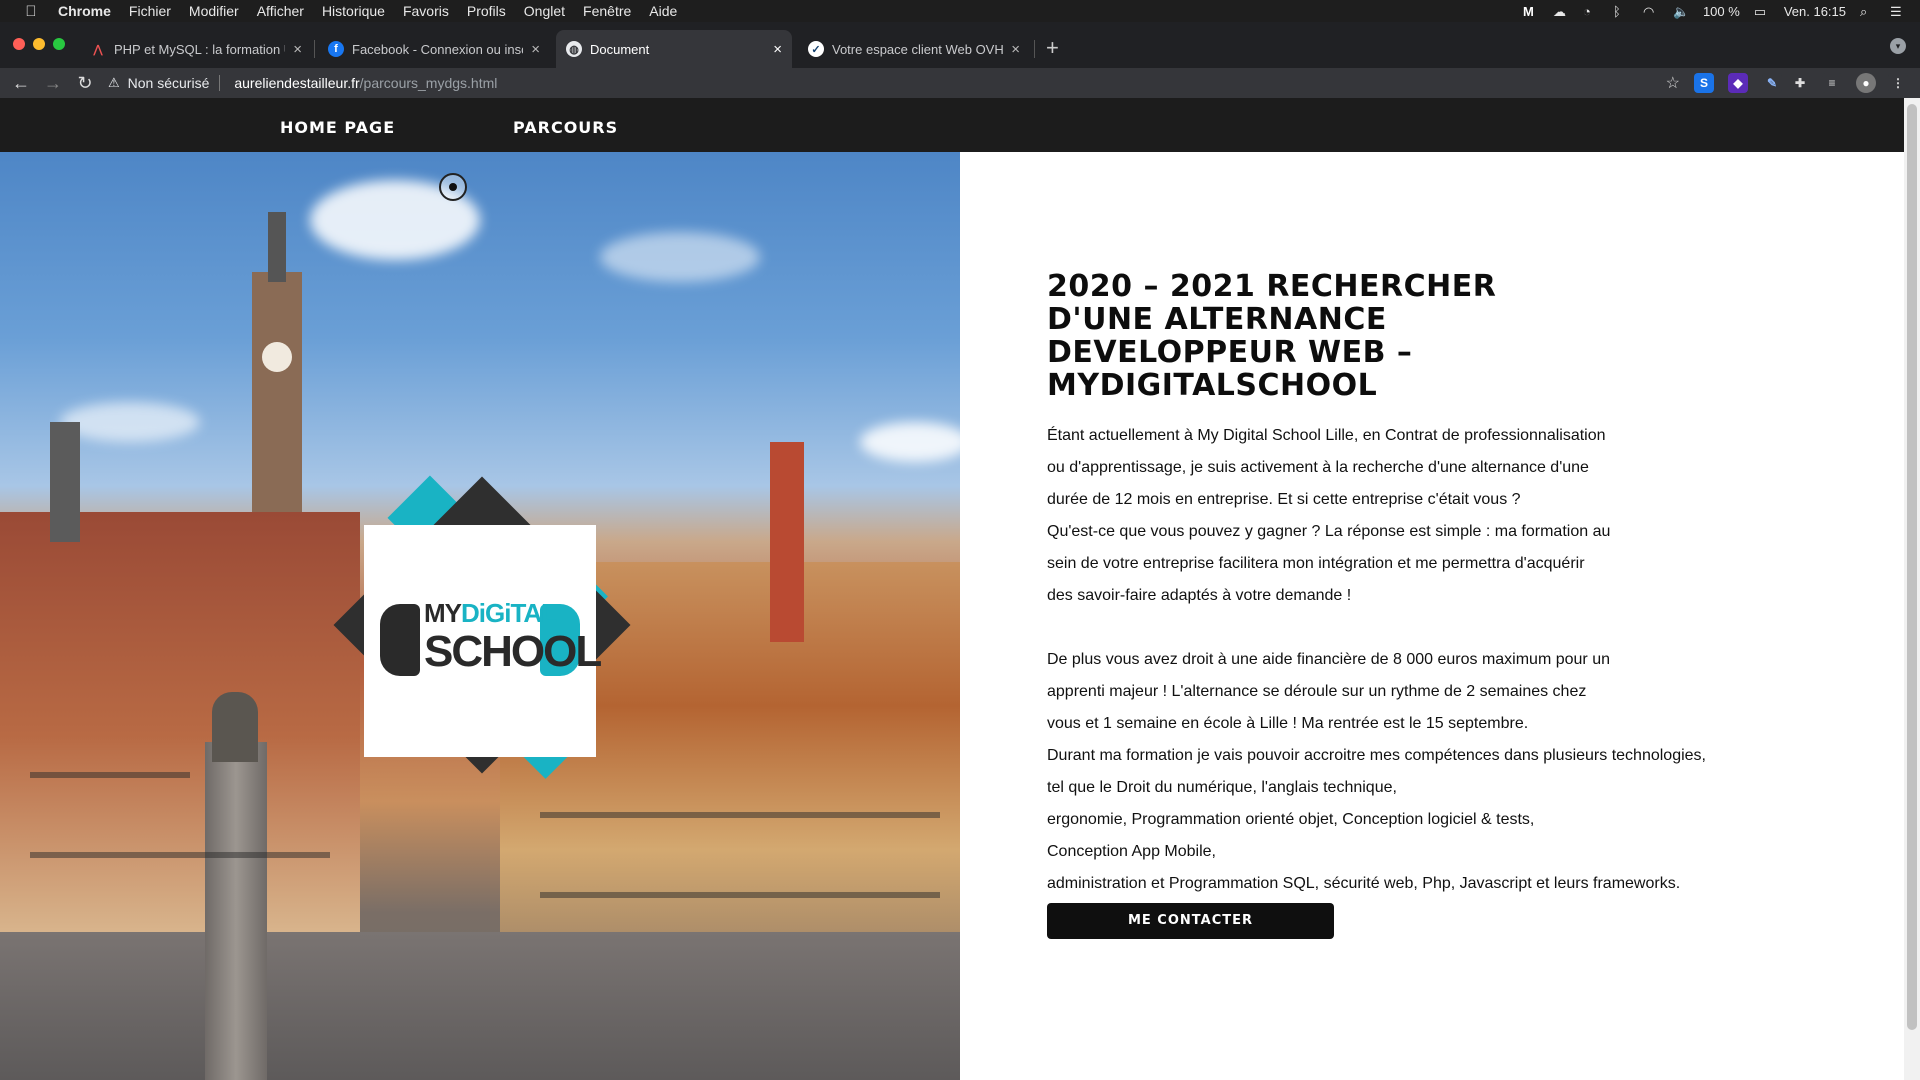 This screenshot has width=1920, height=1080. I want to click on forward-icon: →, so click(53, 83).